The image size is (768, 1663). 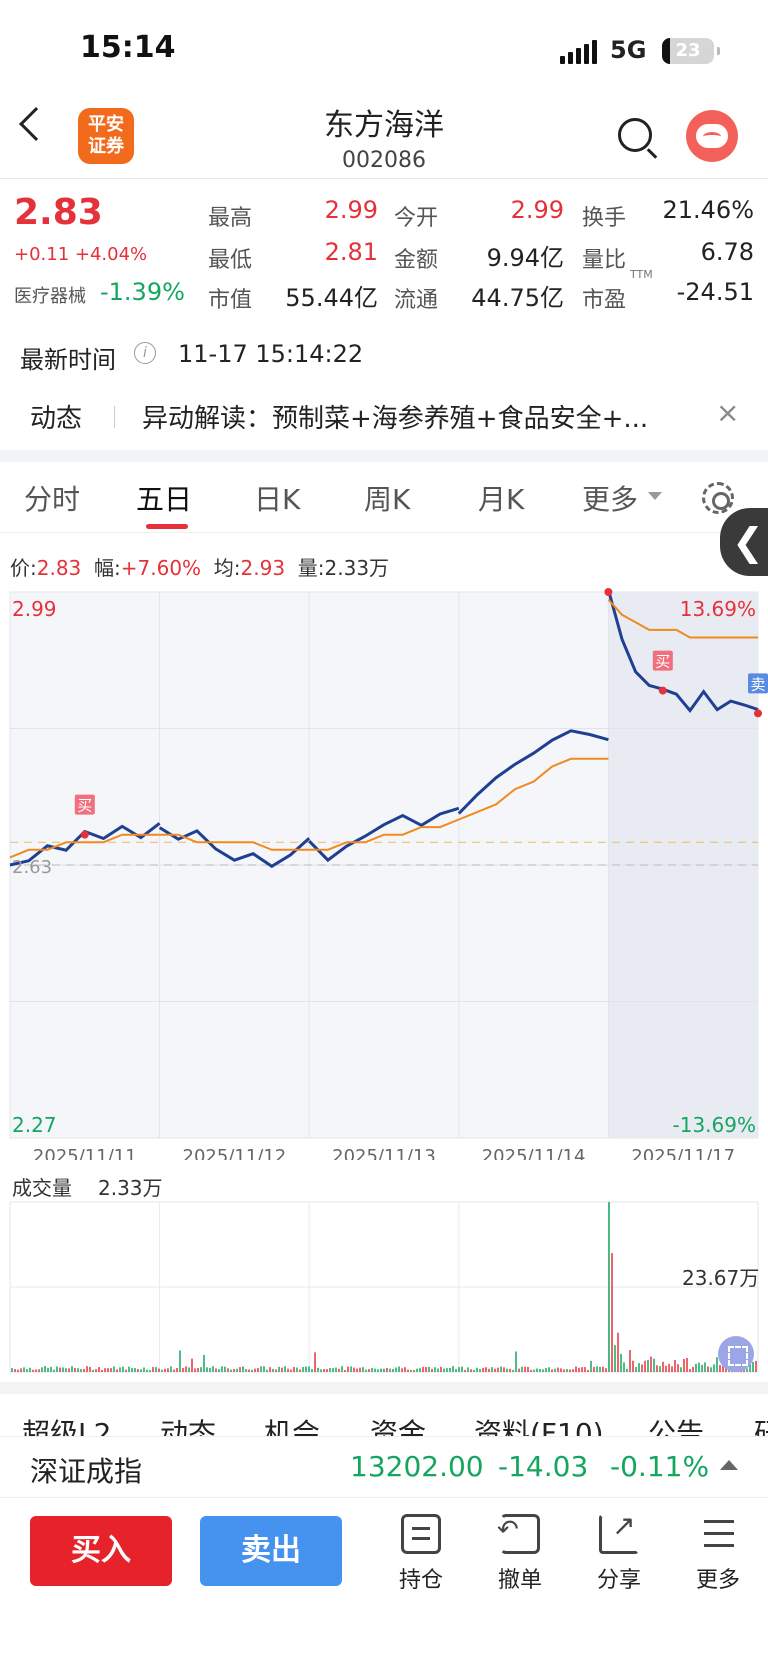 What do you see at coordinates (230, 300) in the screenshot?
I see `quote-label-6: 市值` at bounding box center [230, 300].